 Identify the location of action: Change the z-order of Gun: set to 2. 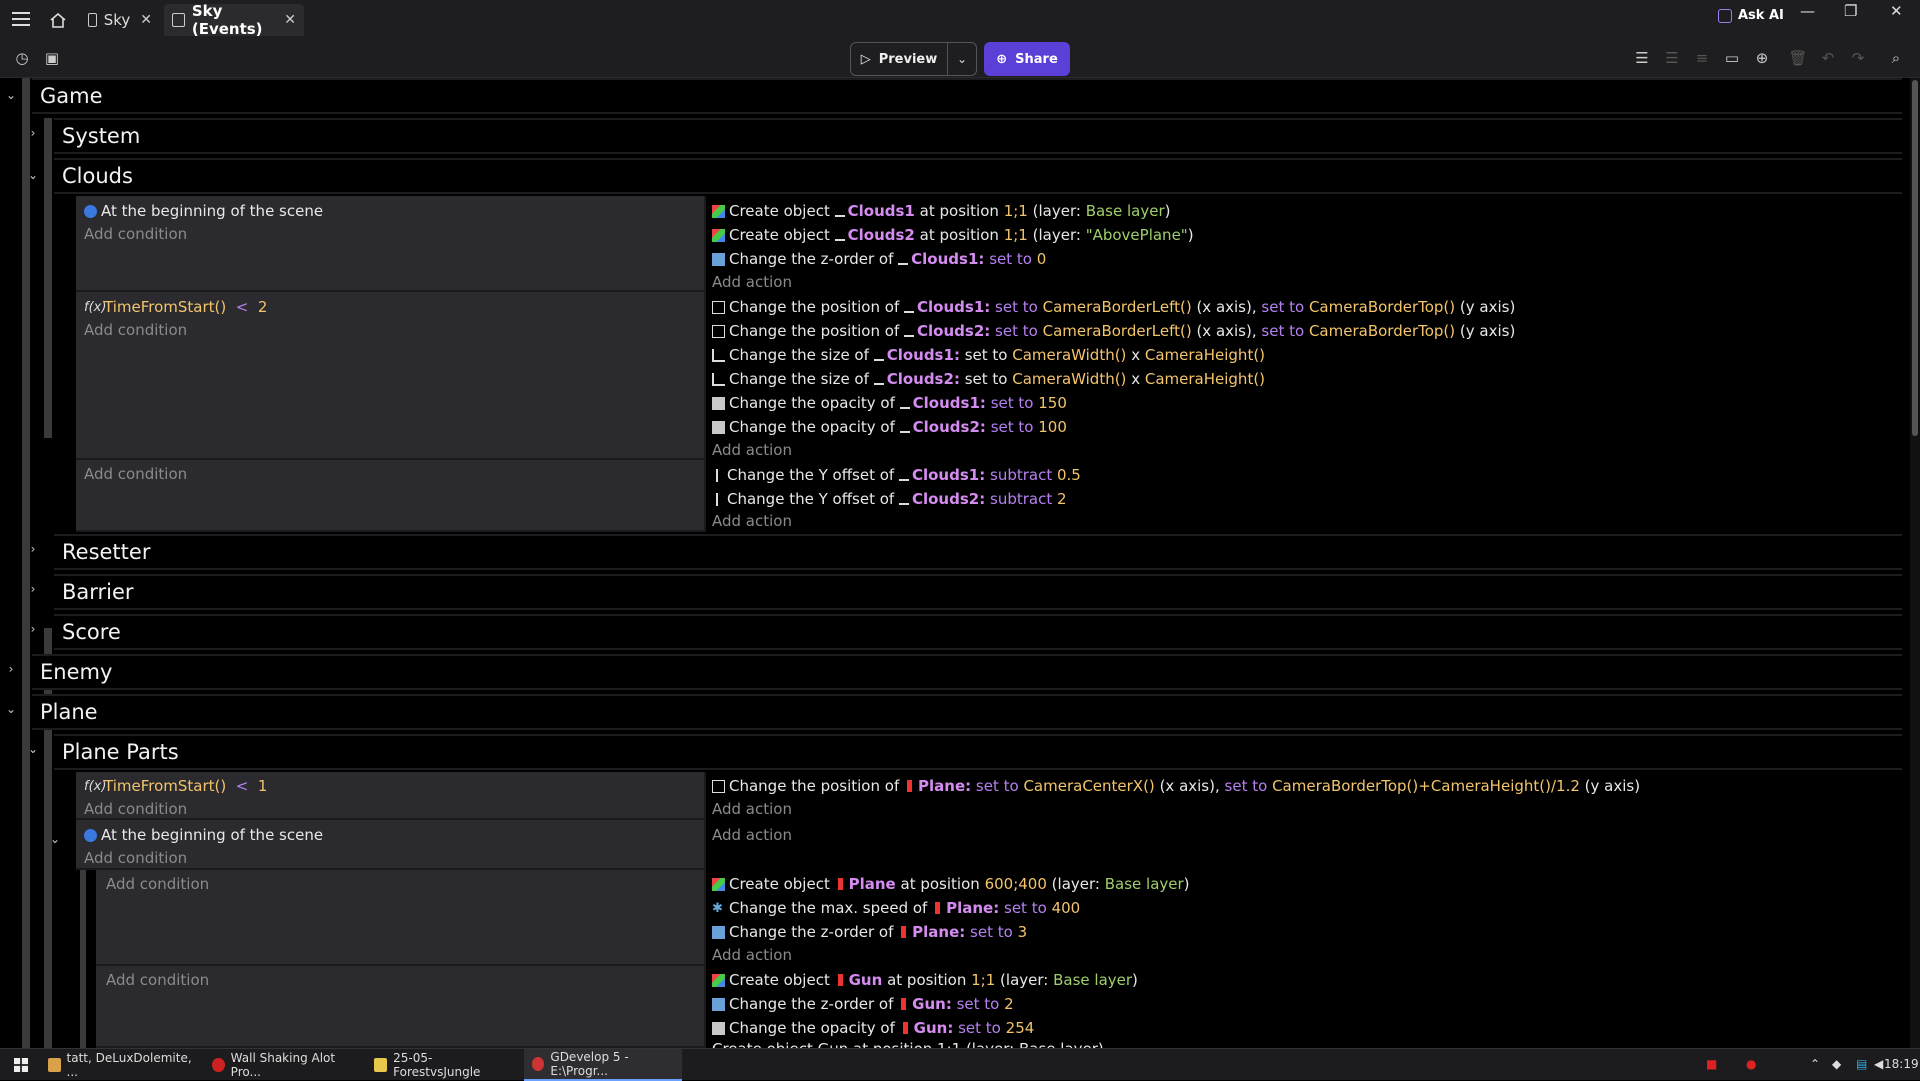
(863, 1004).